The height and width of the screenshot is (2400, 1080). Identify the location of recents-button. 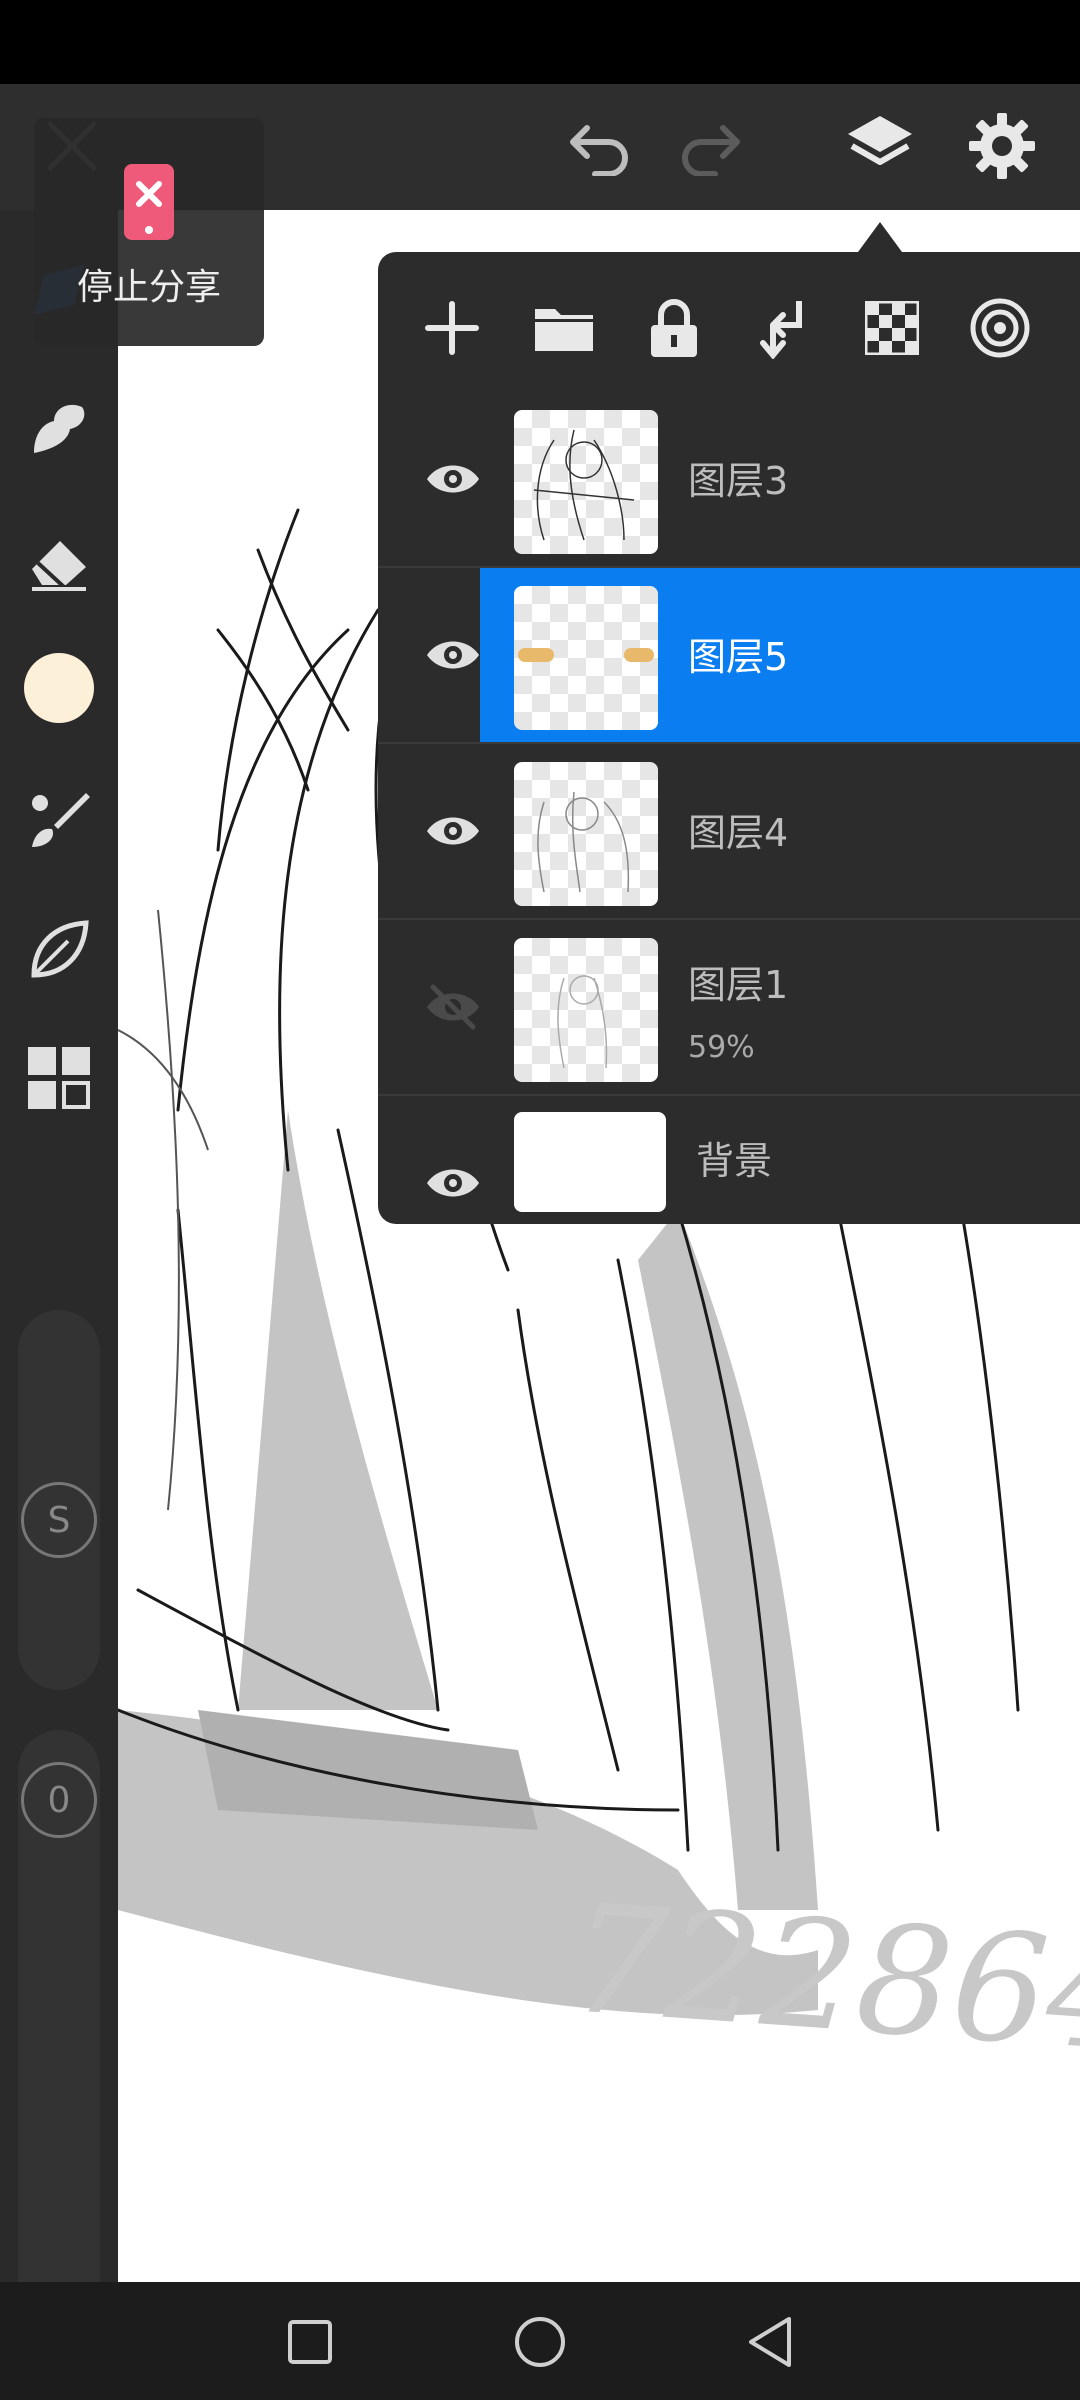
(310, 2342).